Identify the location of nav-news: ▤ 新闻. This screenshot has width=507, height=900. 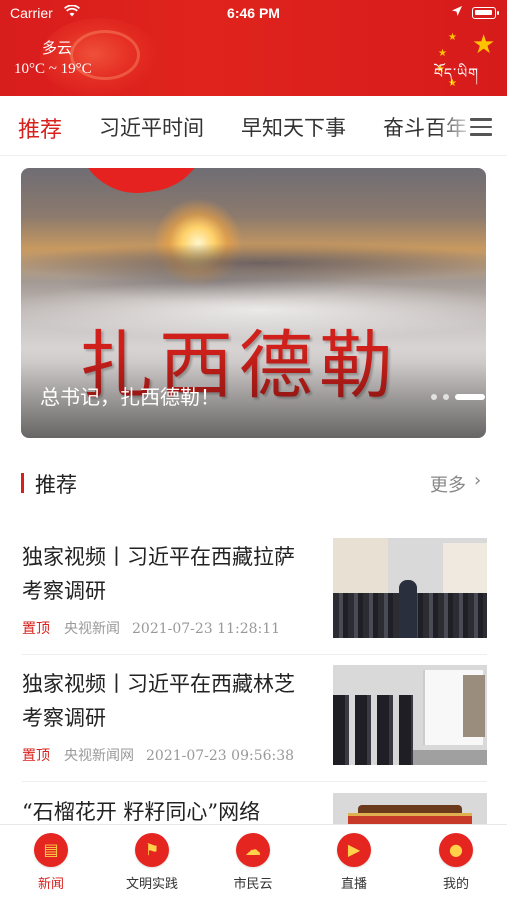
(51, 862).